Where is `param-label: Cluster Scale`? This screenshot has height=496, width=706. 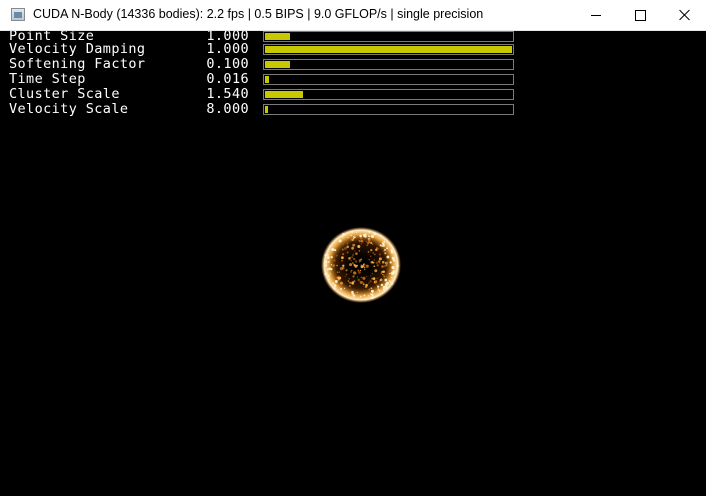
param-label: Cluster Scale is located at coordinates (64, 94).